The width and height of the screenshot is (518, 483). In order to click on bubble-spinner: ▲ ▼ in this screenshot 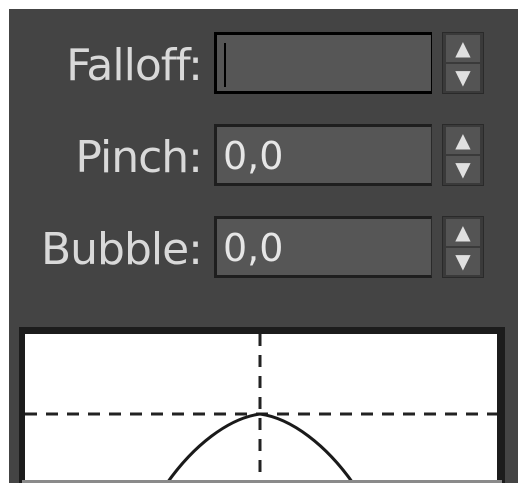, I will do `click(463, 247)`.